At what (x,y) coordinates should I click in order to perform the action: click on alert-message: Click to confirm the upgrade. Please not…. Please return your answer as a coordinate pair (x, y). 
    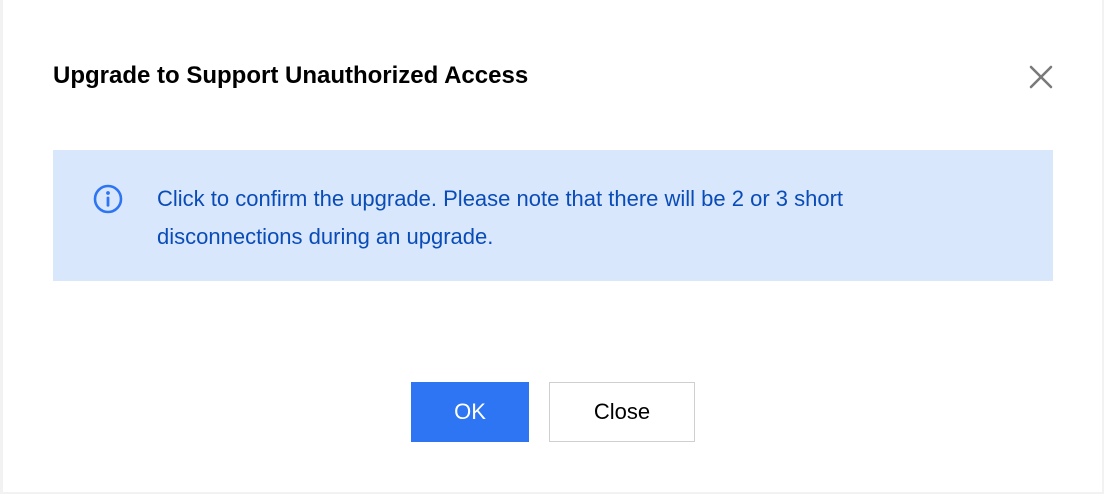
    Looking at the image, I should click on (500, 217).